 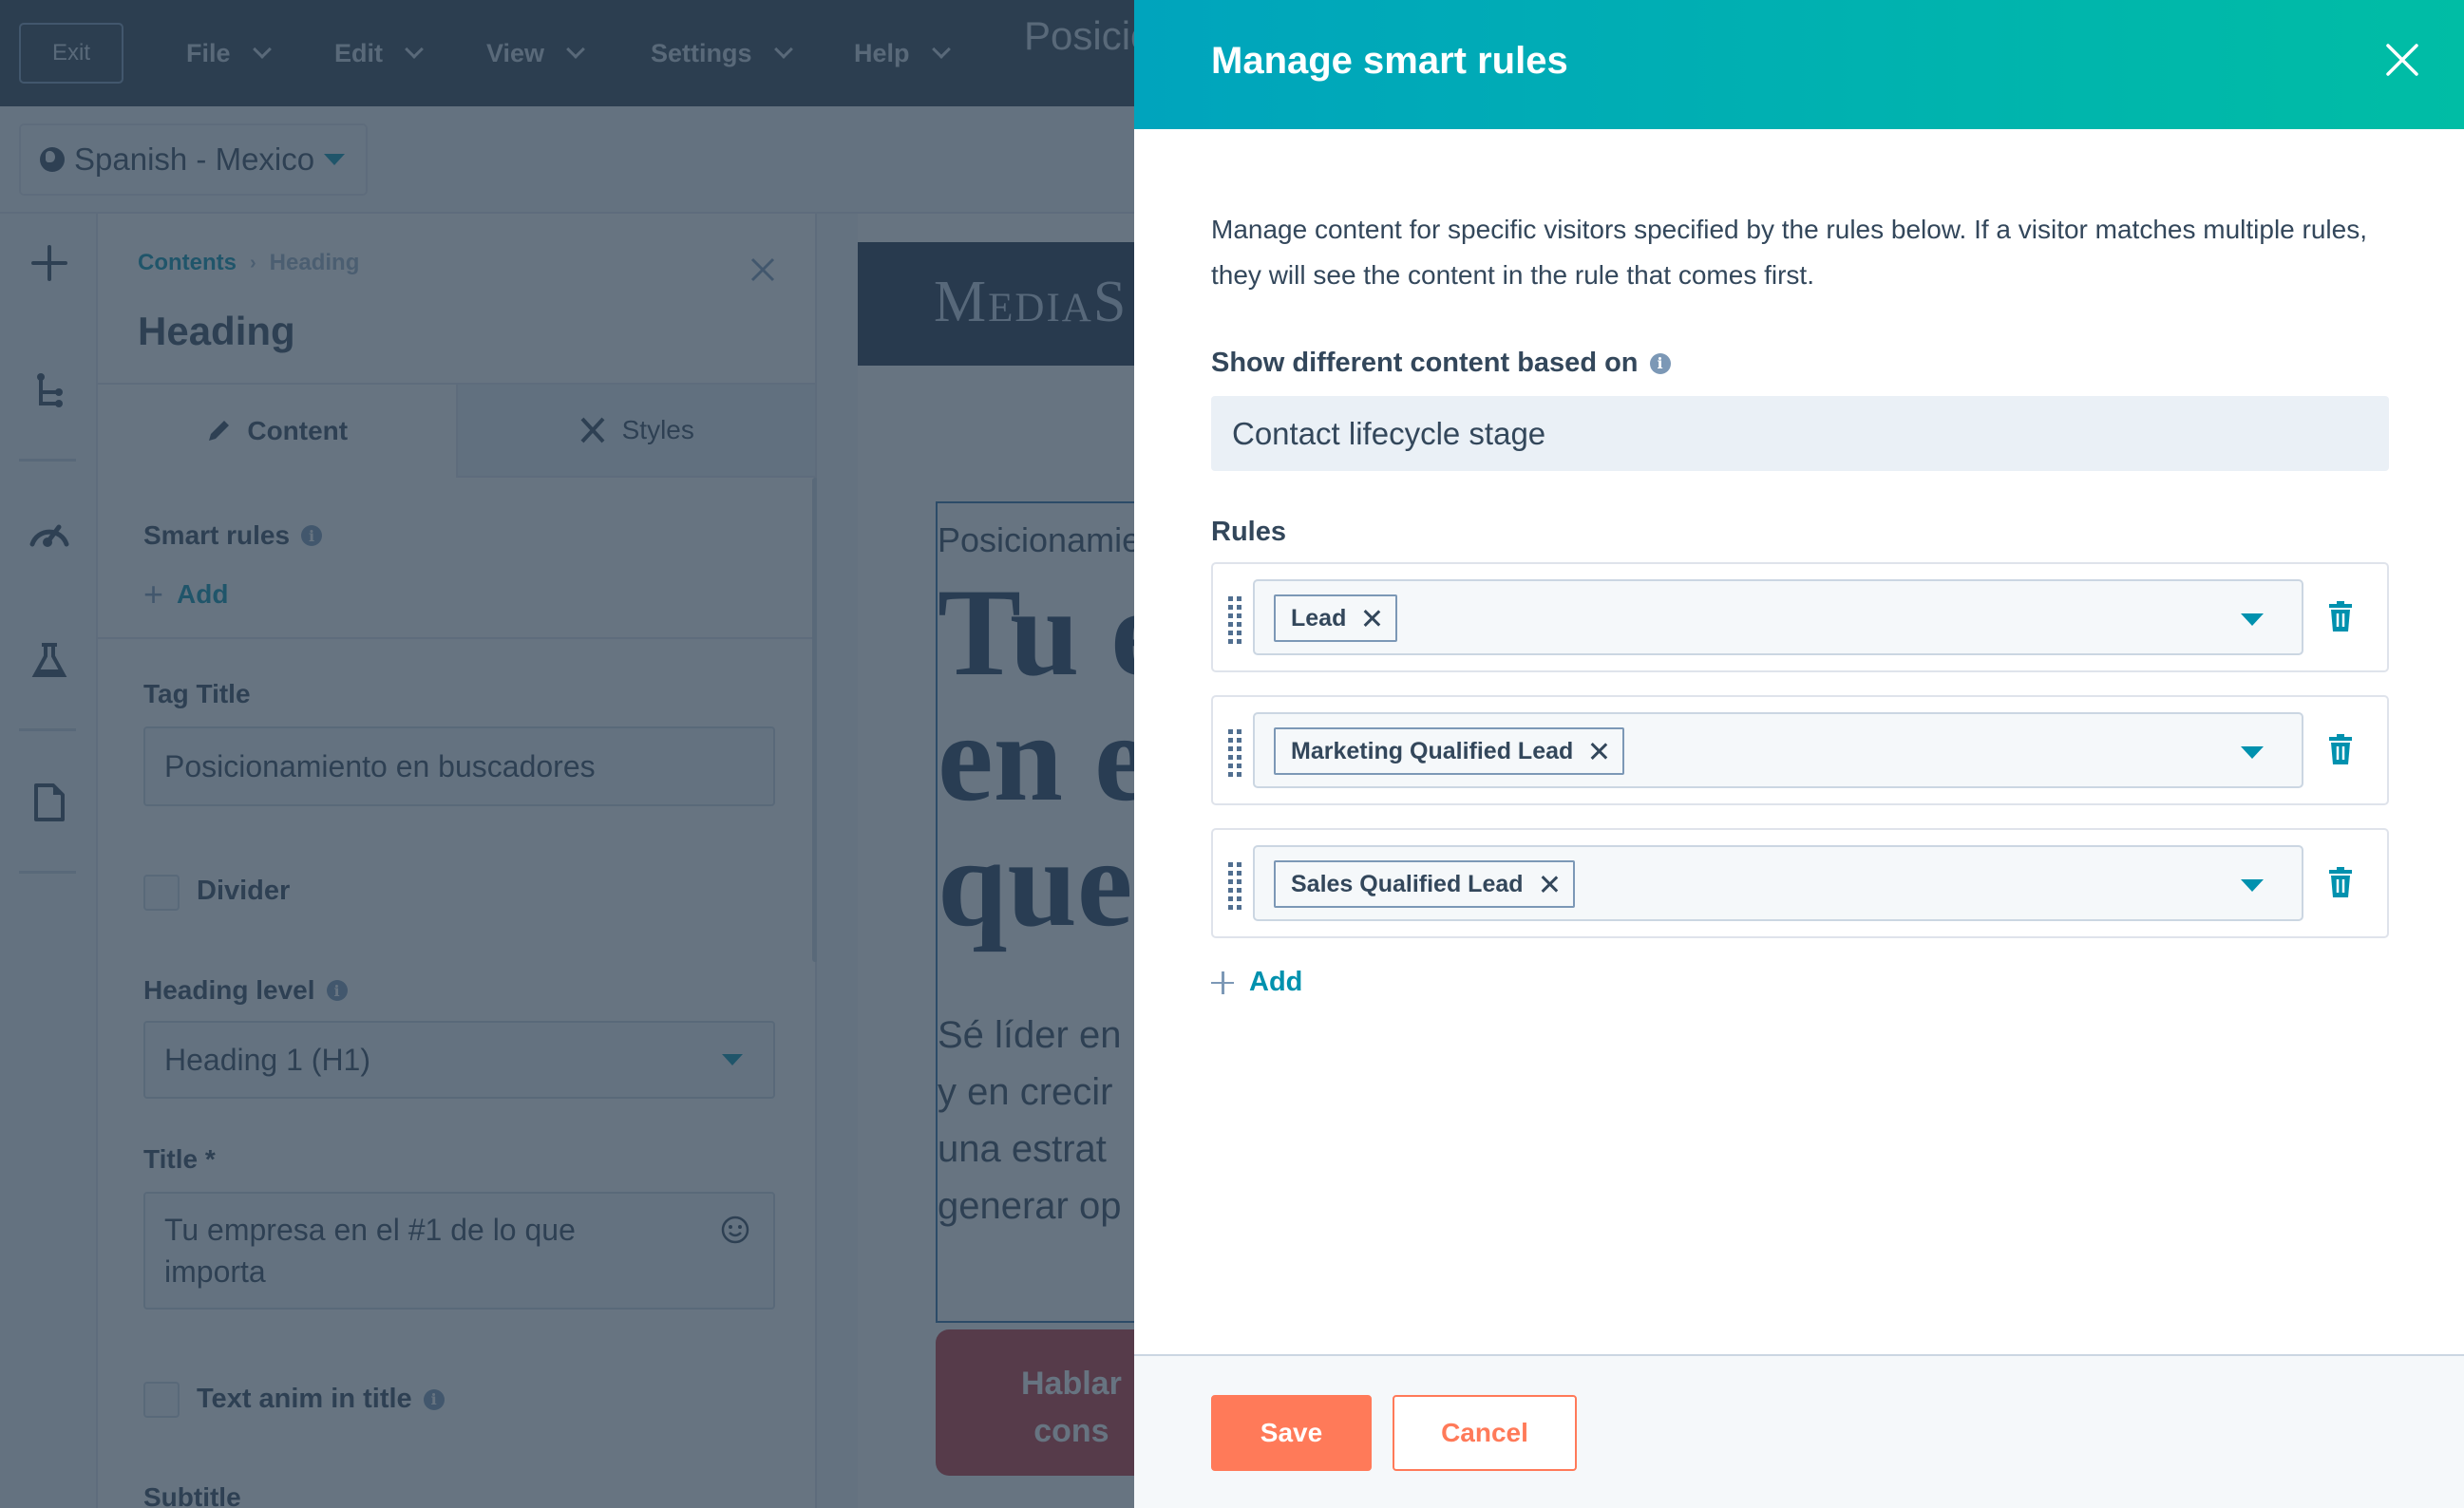 I want to click on rule-tag-label: Sales Qualified Lead, so click(x=1407, y=884).